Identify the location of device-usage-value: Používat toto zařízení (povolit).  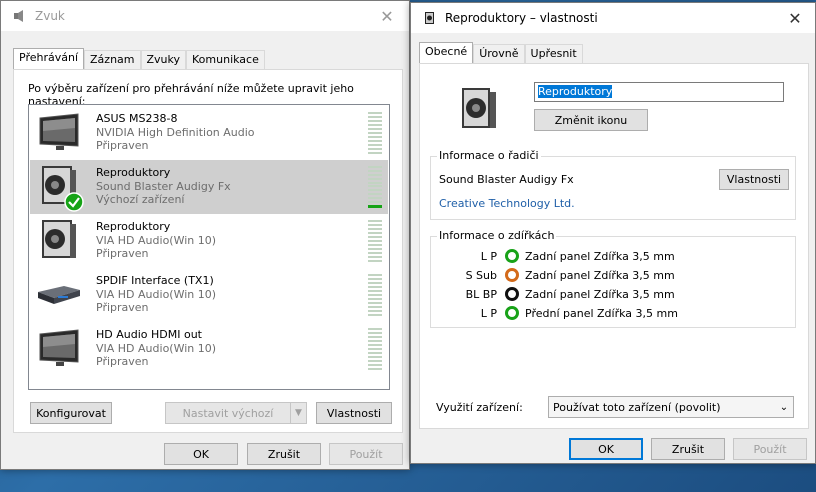
(637, 407).